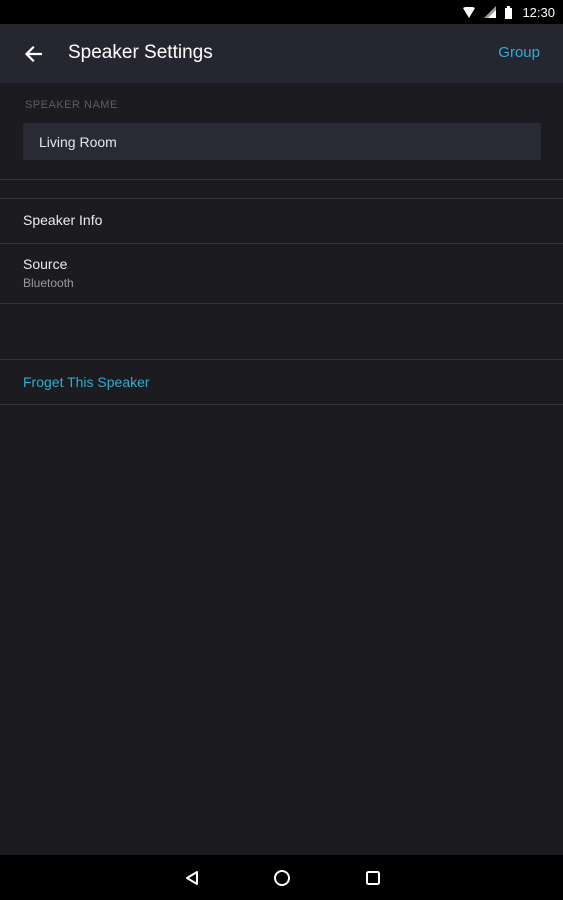  Describe the element at coordinates (140, 52) in the screenshot. I see `page-title: Speaker Settings` at that location.